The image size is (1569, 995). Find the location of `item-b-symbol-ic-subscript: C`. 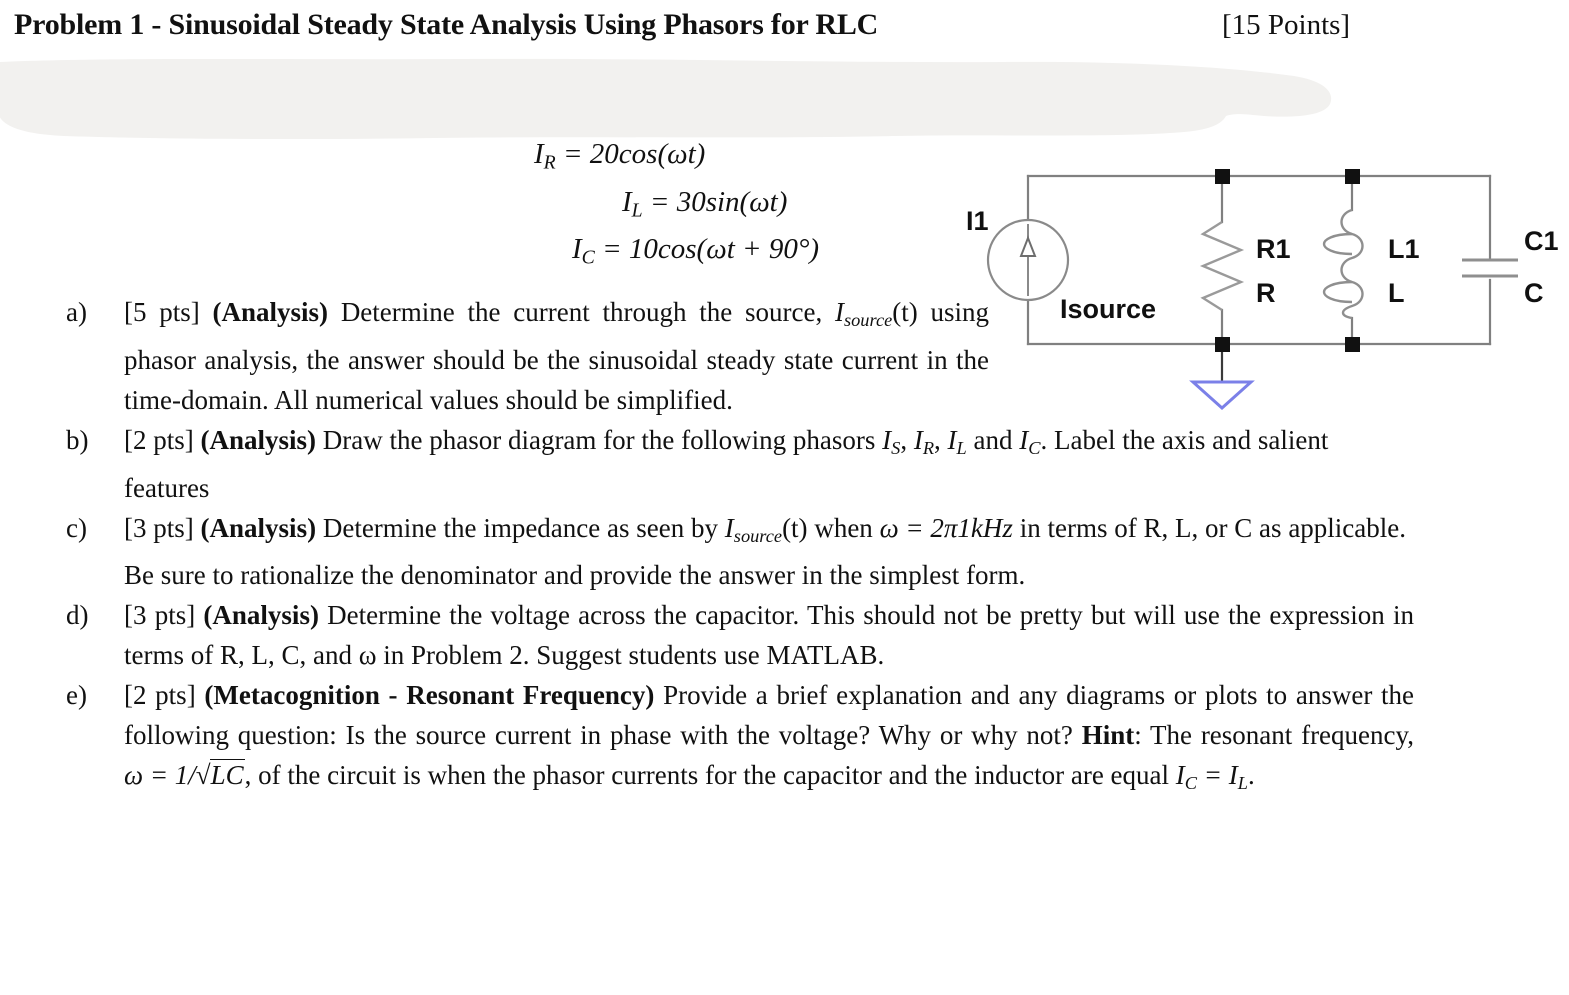

item-b-symbol-ic-subscript: C is located at coordinates (1034, 447).